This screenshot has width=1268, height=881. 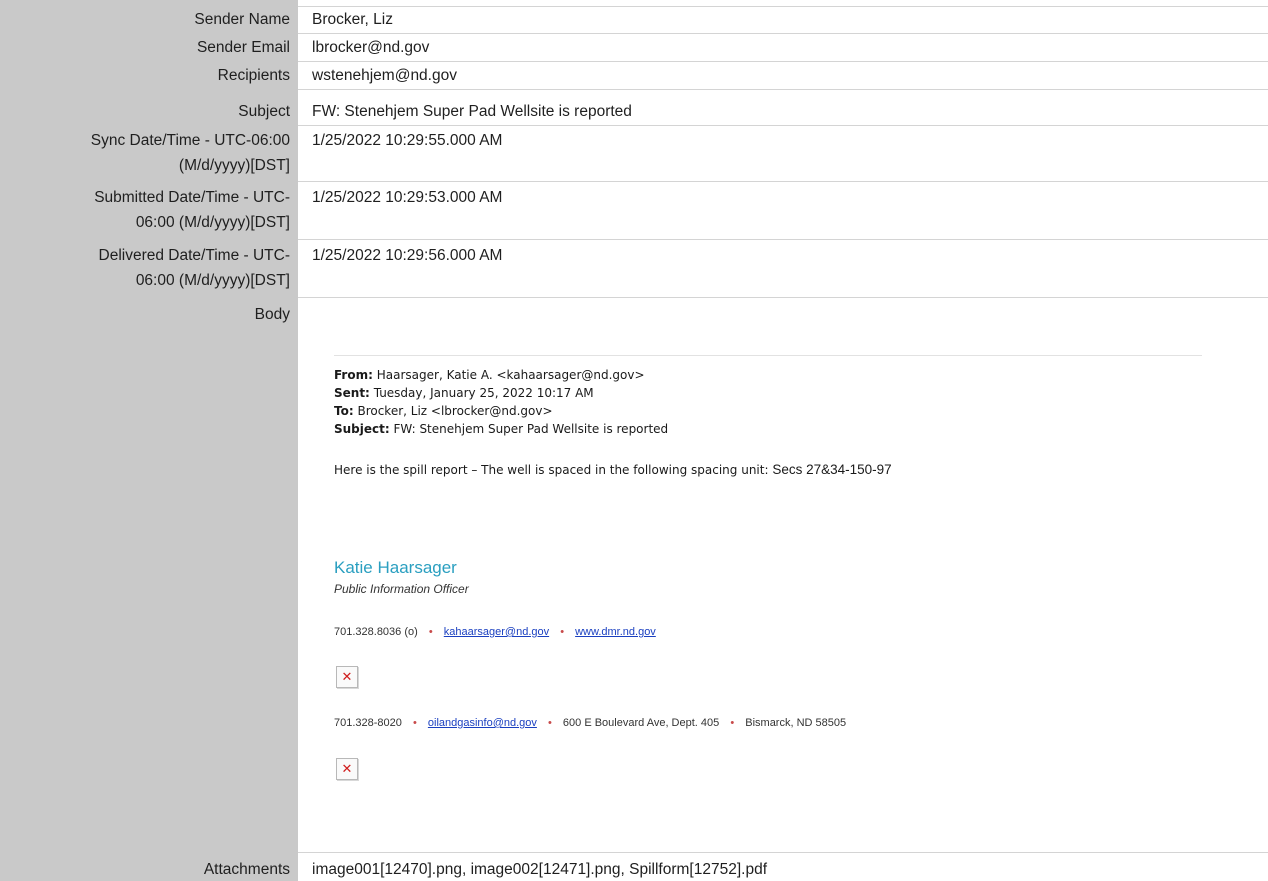 What do you see at coordinates (352, 393) in the screenshot?
I see `sent-label: Sent:` at bounding box center [352, 393].